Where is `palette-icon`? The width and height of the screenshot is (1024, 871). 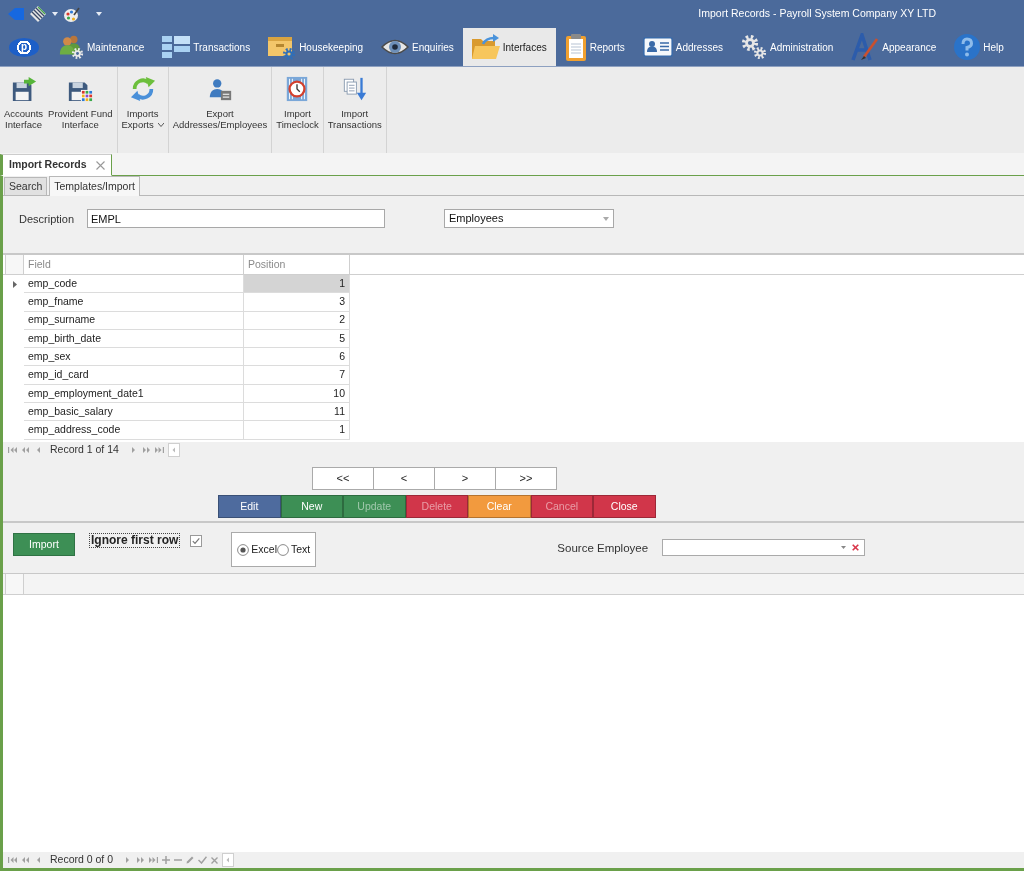
palette-icon is located at coordinates (72, 14).